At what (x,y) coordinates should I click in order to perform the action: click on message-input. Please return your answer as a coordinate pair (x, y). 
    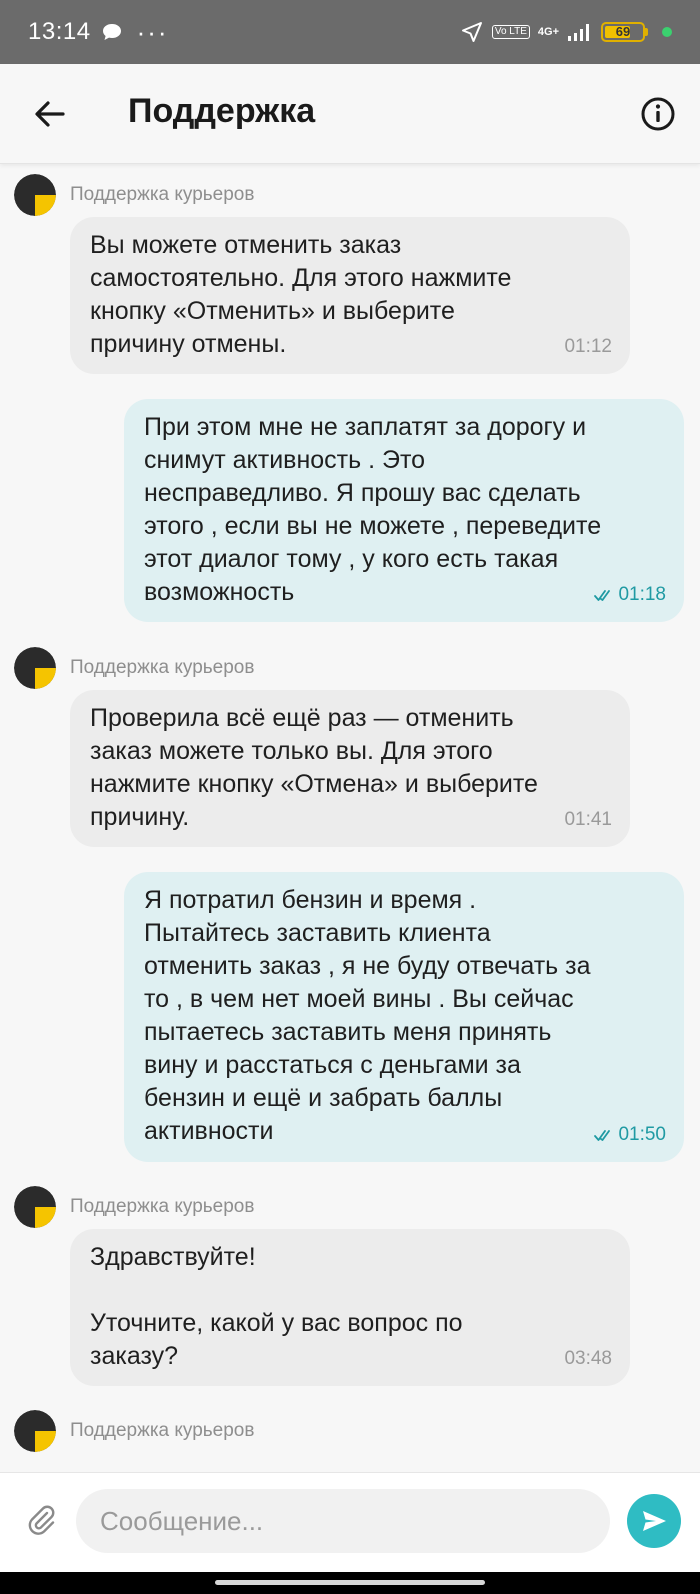
    Looking at the image, I should click on (343, 1521).